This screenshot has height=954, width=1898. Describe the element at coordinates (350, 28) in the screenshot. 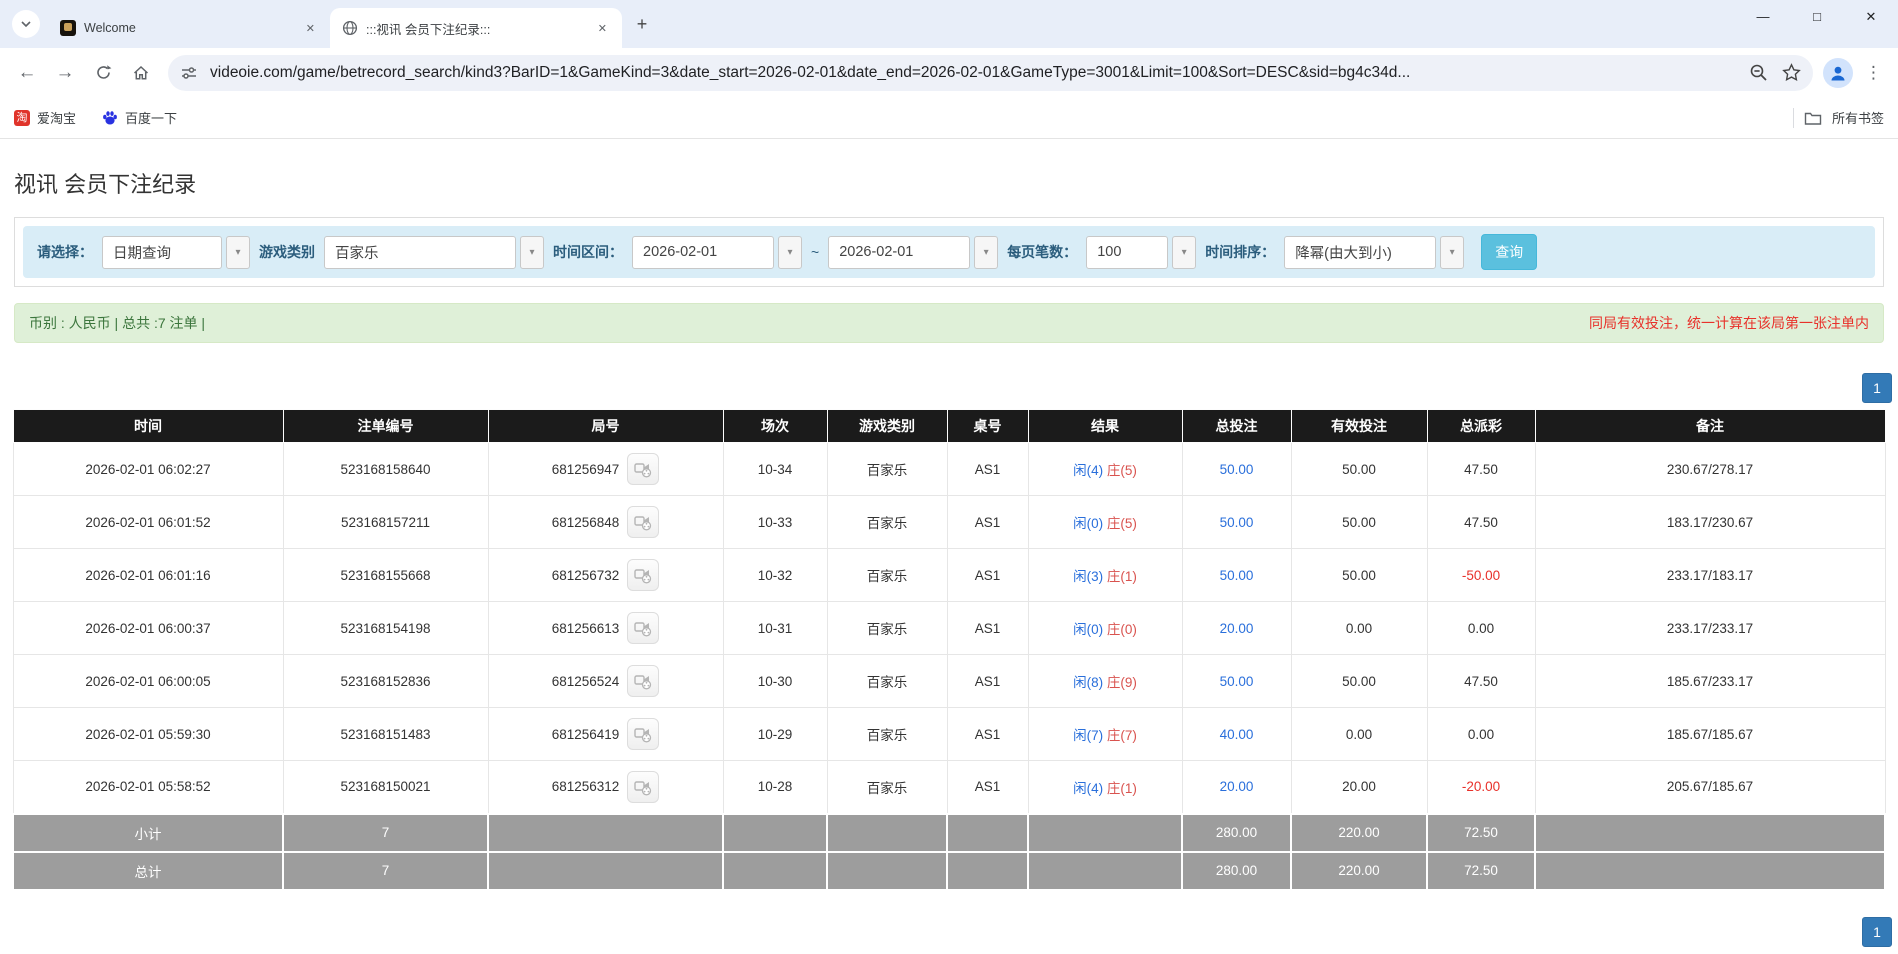

I see `globe-icon` at that location.